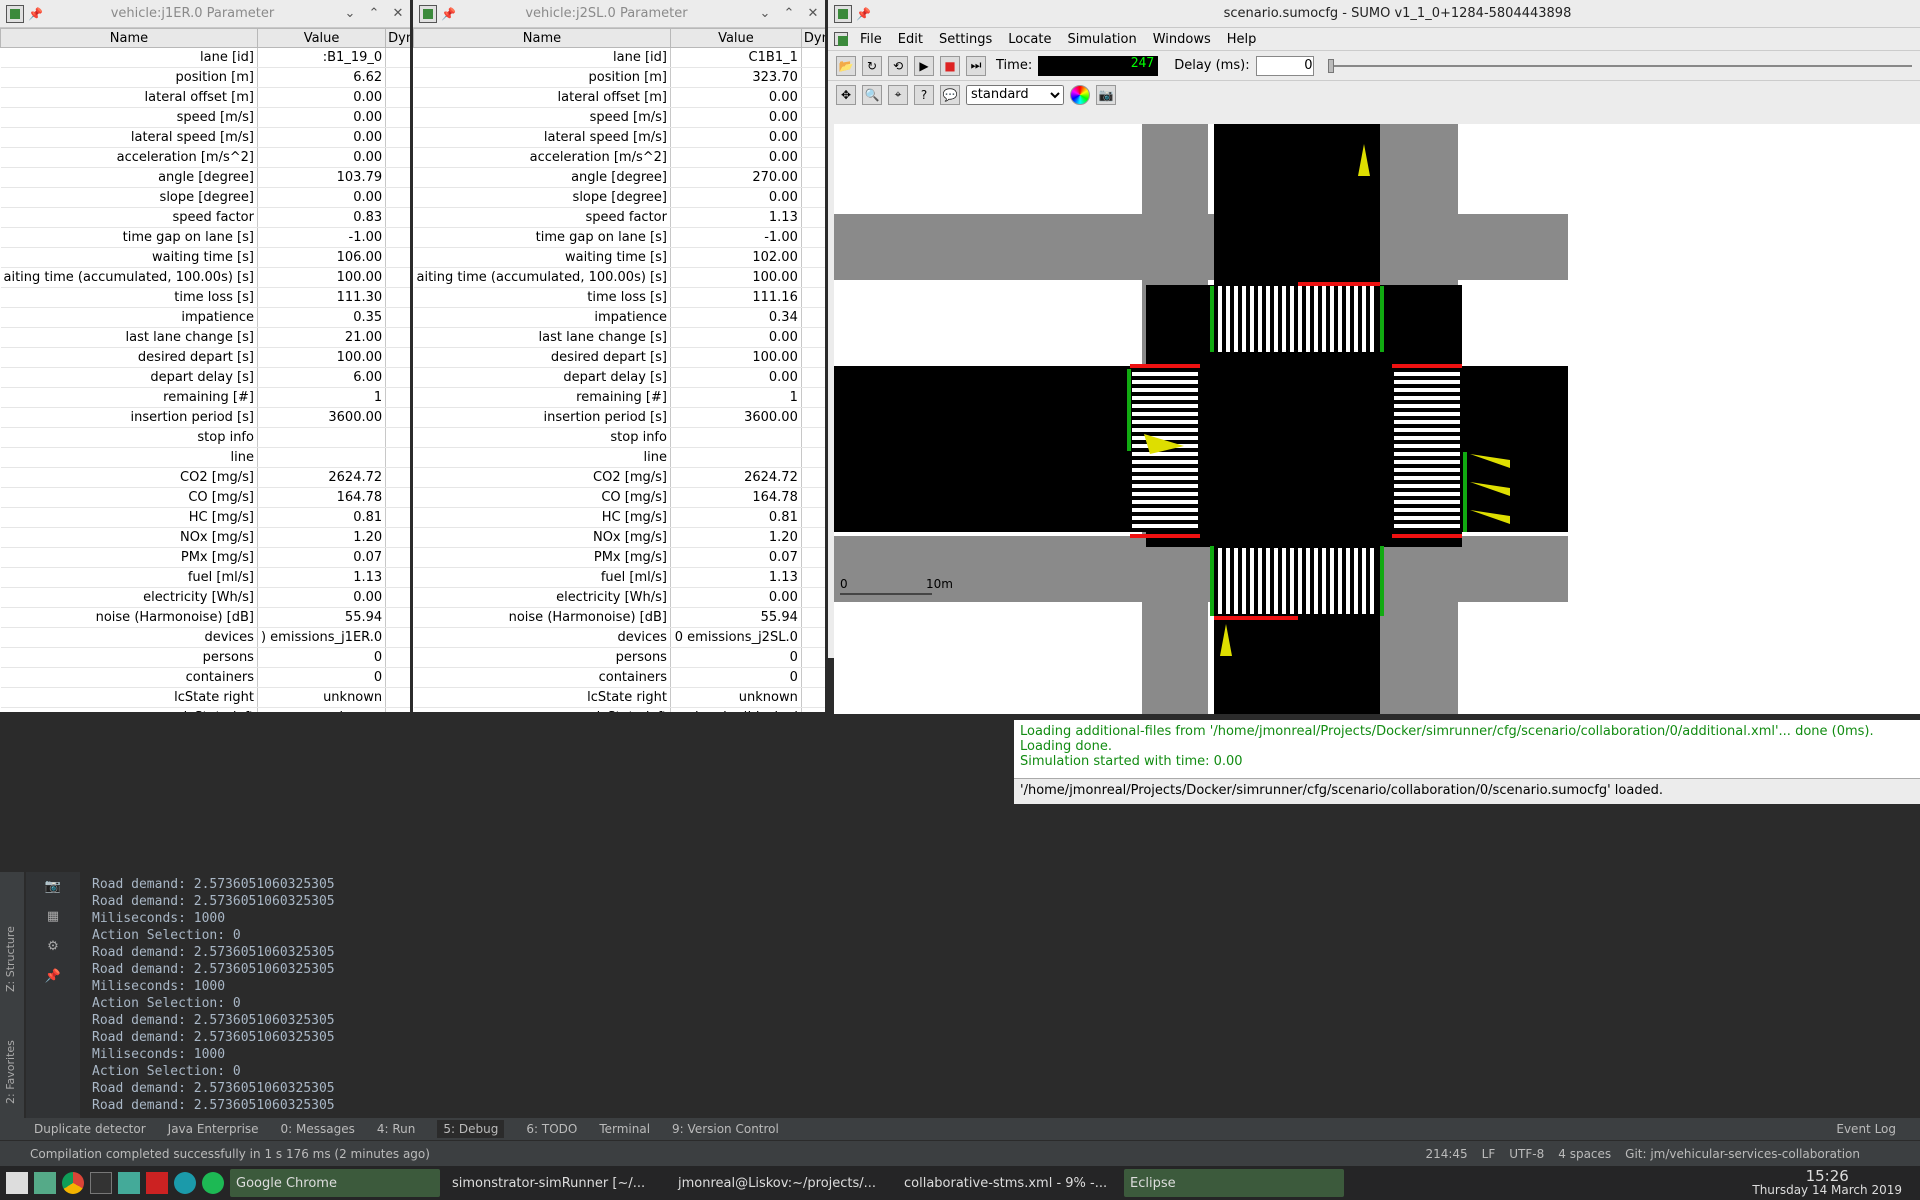  What do you see at coordinates (619, 297) in the screenshot?
I see `table-row: time loss [s]111.16✓` at bounding box center [619, 297].